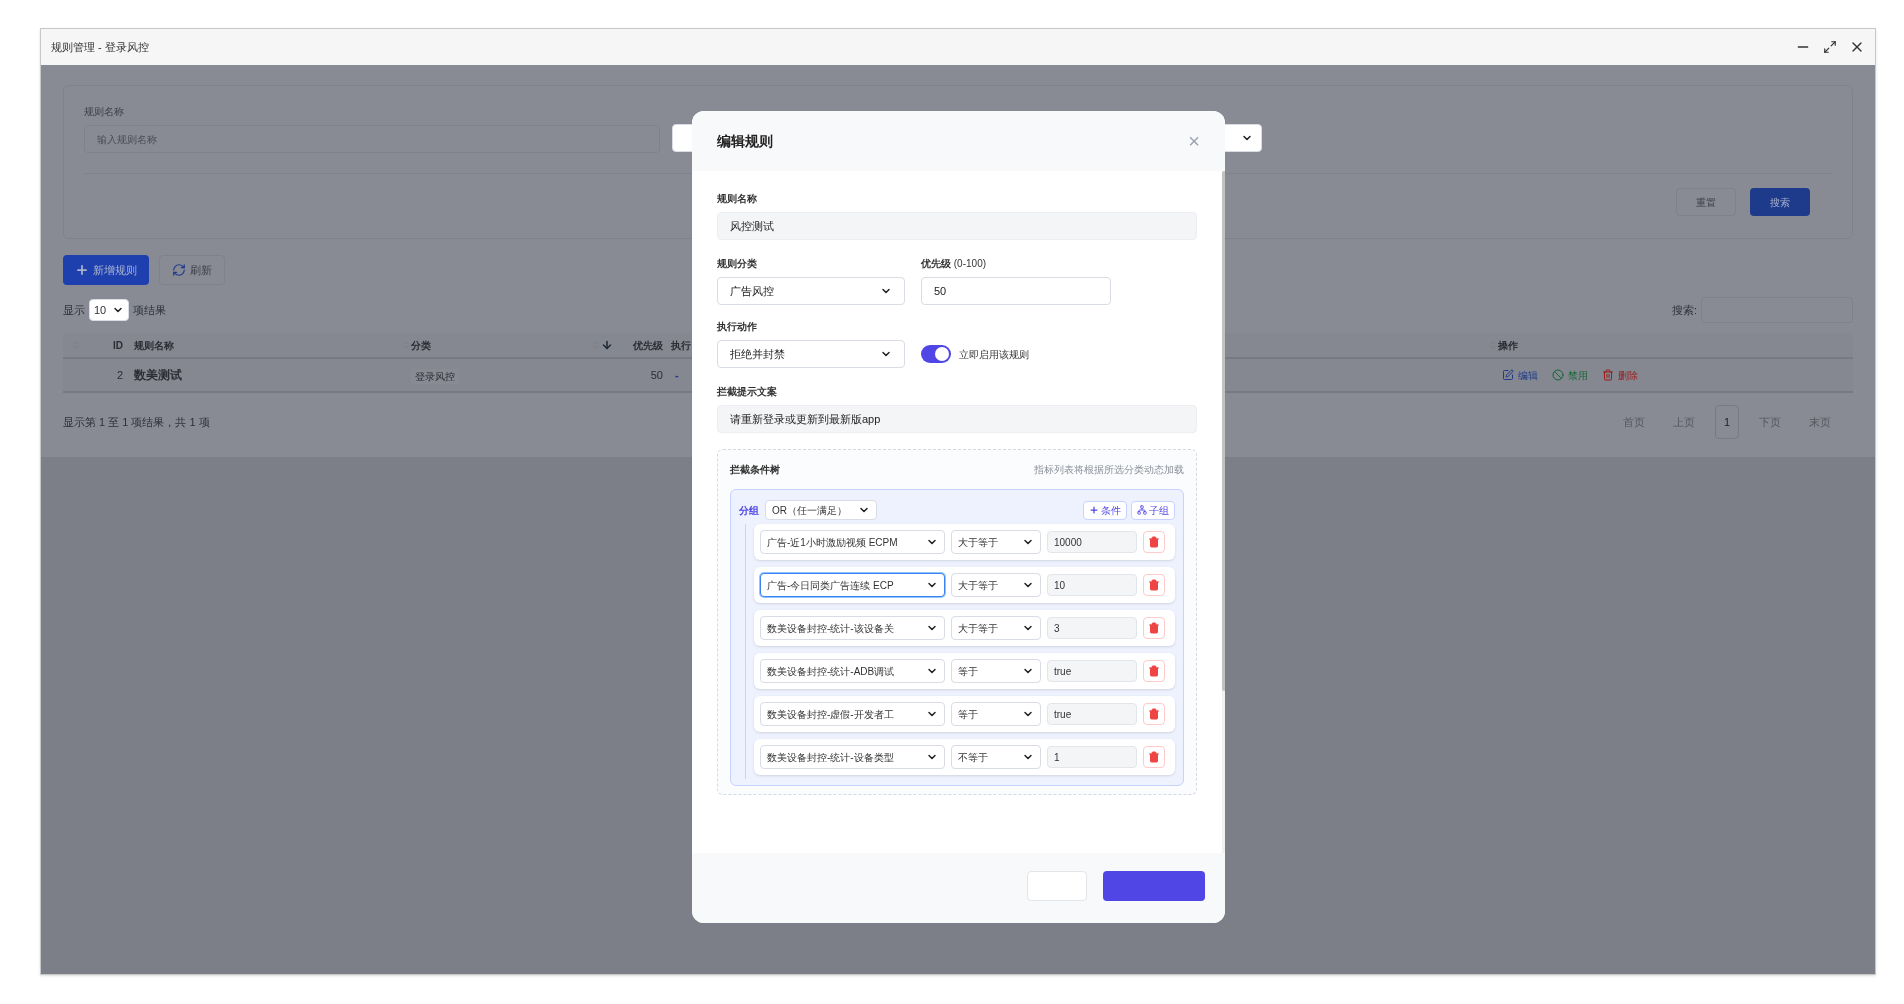 Image resolution: width=1904 pixels, height=1004 pixels. What do you see at coordinates (681, 345) in the screenshot?
I see `column-header: 执行` at bounding box center [681, 345].